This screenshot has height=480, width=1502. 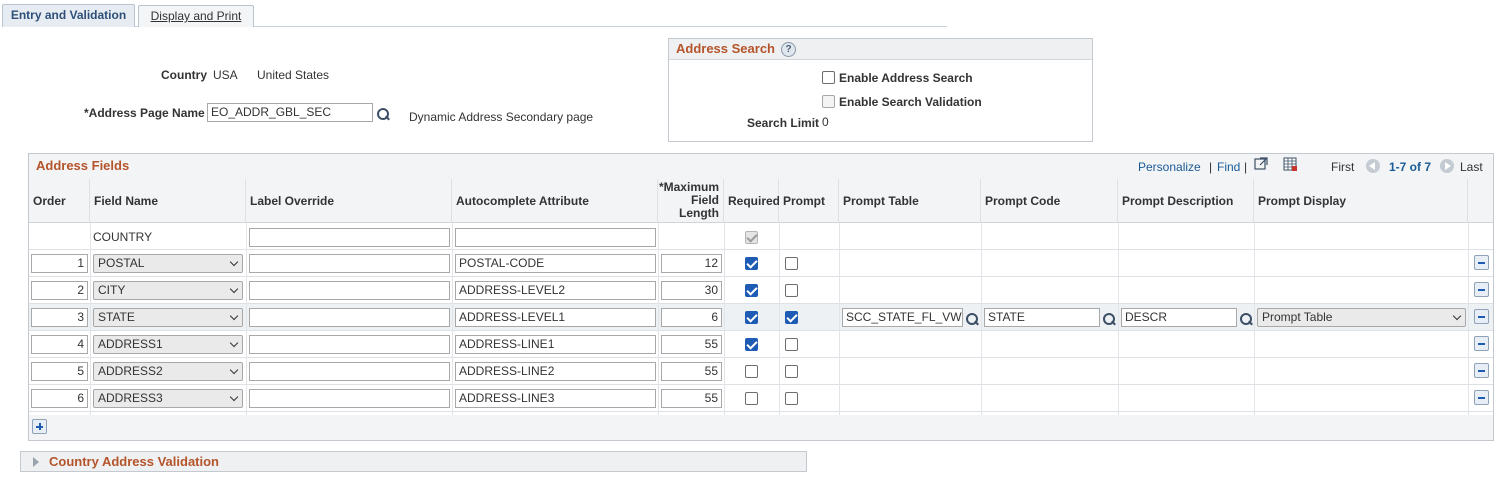 What do you see at coordinates (555, 201) in the screenshot?
I see `col-header-autocomplete: Autocomplete Attribute` at bounding box center [555, 201].